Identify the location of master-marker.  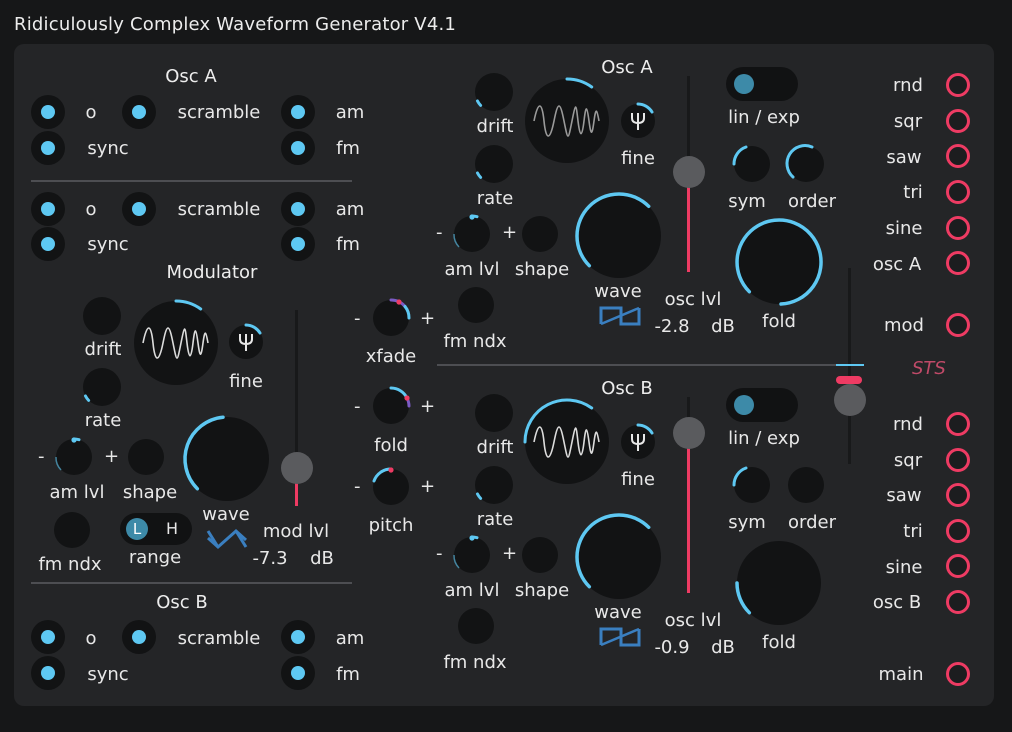
(850, 365).